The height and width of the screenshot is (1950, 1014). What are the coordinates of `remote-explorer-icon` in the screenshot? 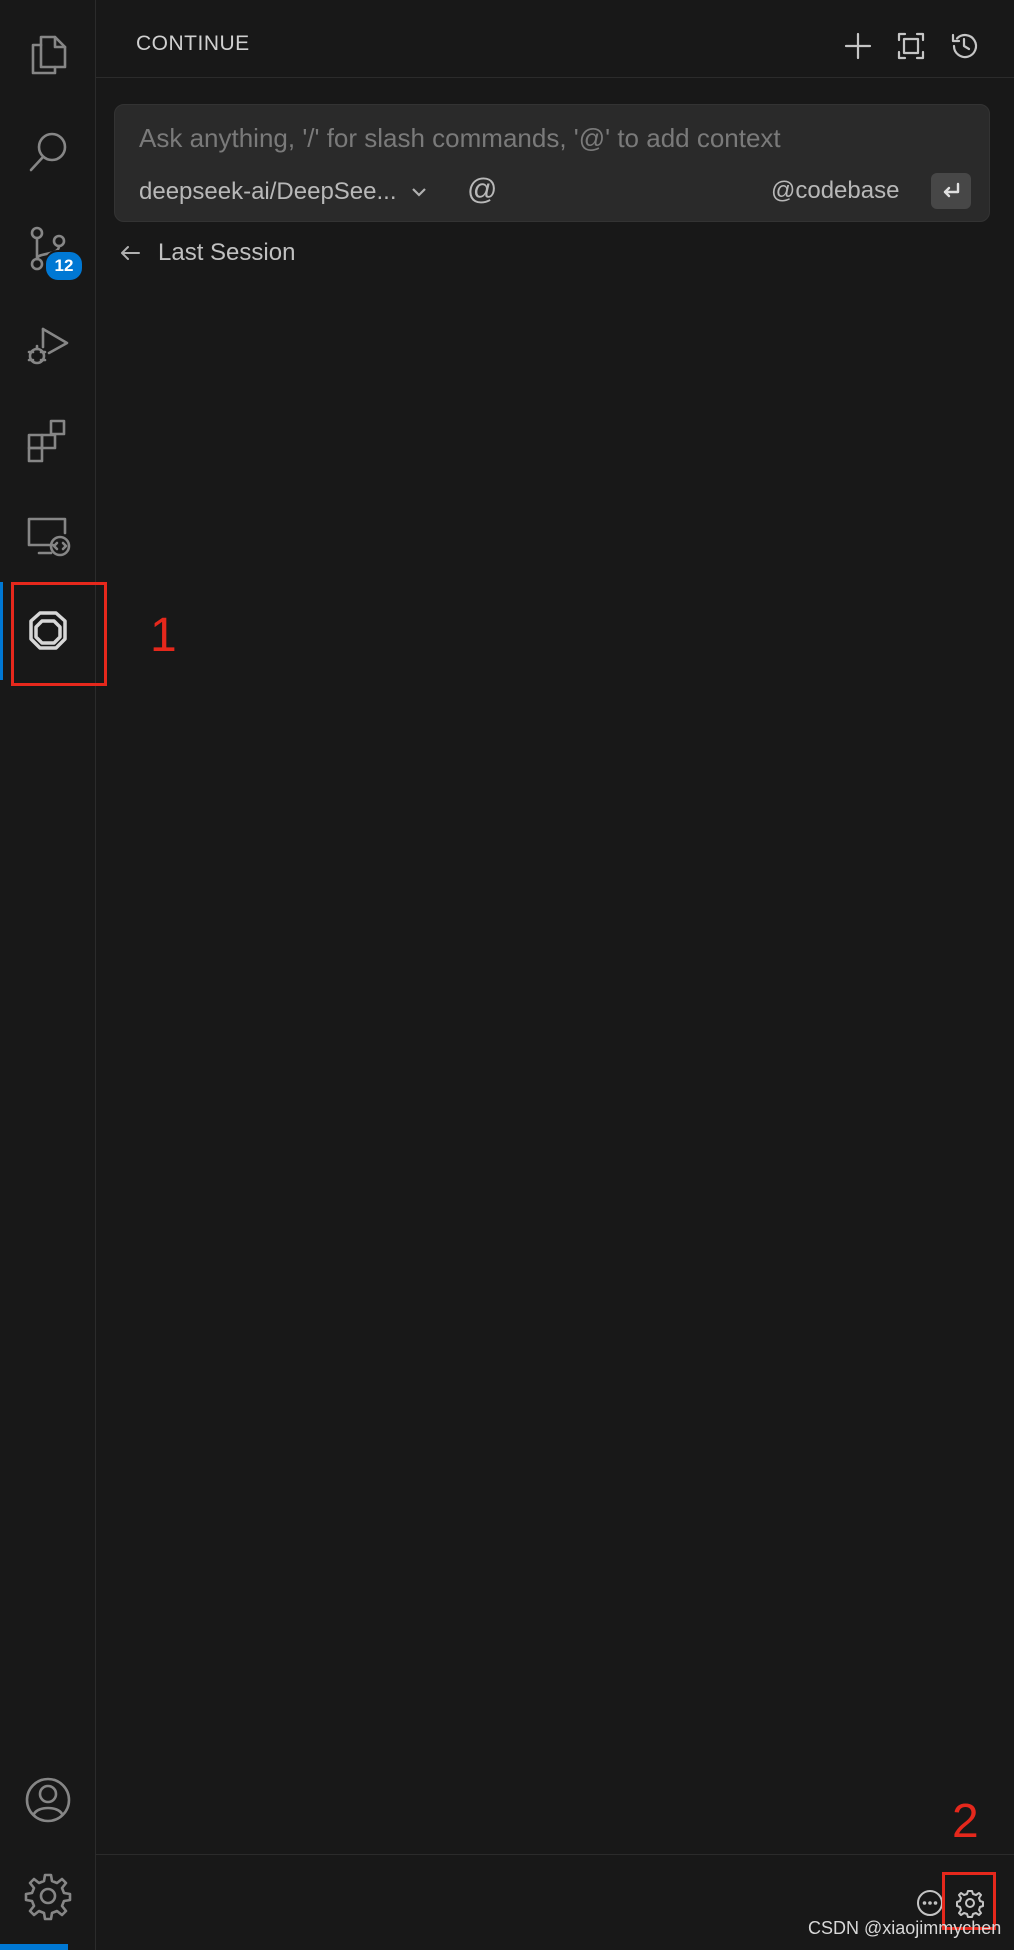 It's located at (49, 537).